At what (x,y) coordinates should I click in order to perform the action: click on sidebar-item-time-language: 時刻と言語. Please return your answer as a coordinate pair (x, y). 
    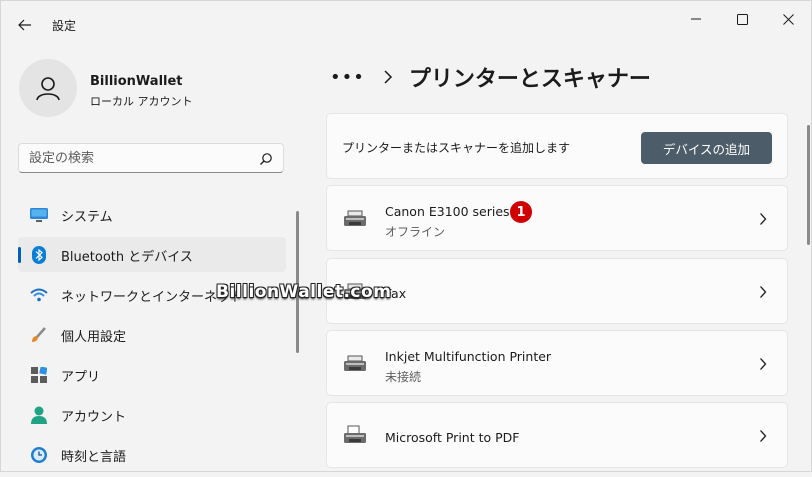
    Looking at the image, I should click on (152, 454).